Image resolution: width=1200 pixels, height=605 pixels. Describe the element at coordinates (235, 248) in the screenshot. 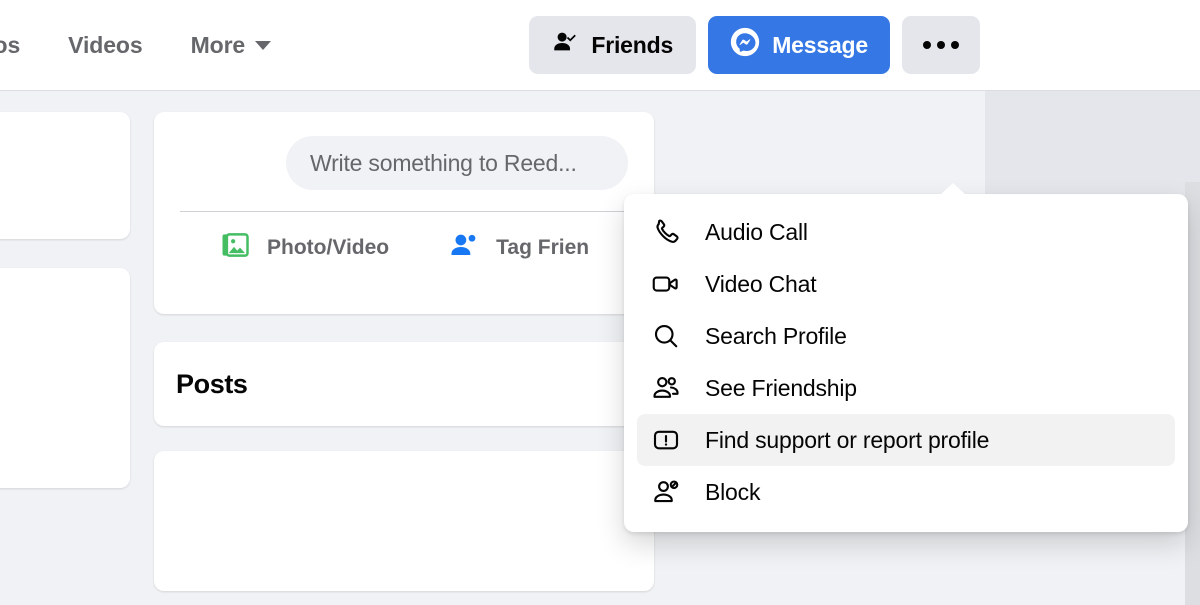

I see `photo-video-icon` at that location.